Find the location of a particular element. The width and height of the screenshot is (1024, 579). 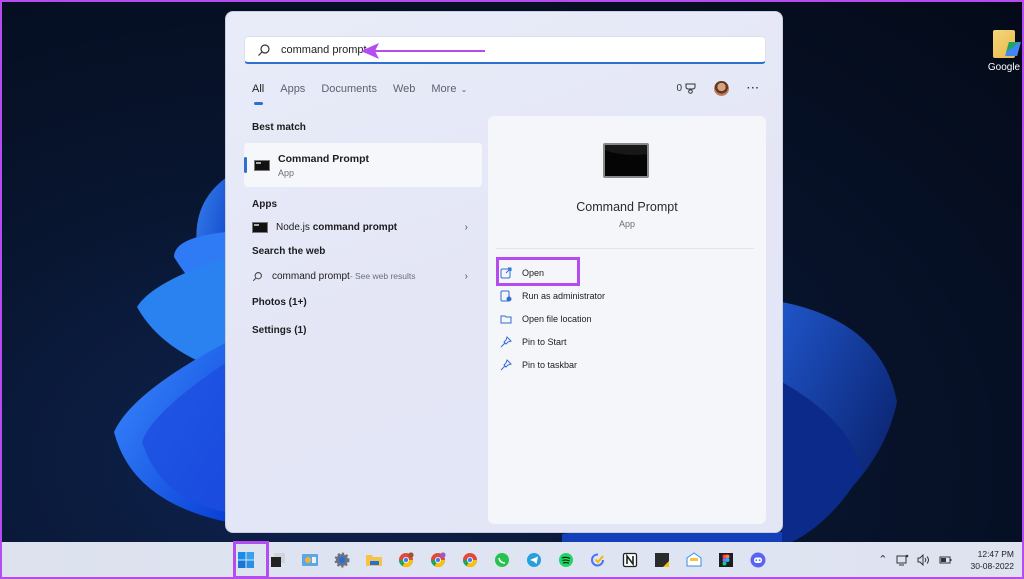

trophy-icon is located at coordinates (690, 88).